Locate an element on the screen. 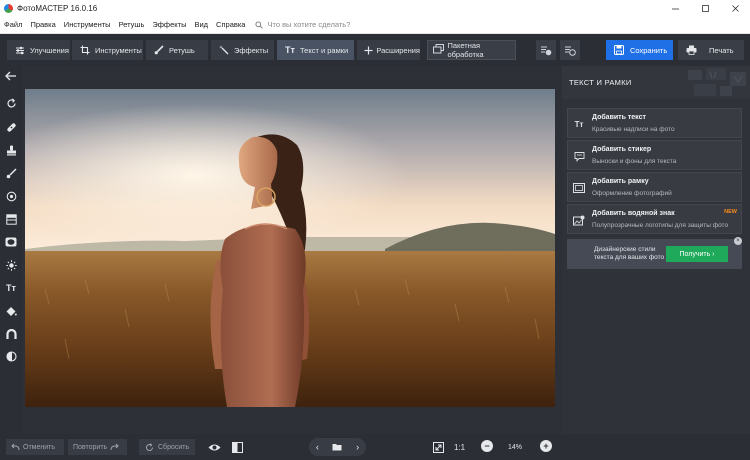 The height and width of the screenshot is (460, 750). tab-label: Эффекты is located at coordinates (251, 50).